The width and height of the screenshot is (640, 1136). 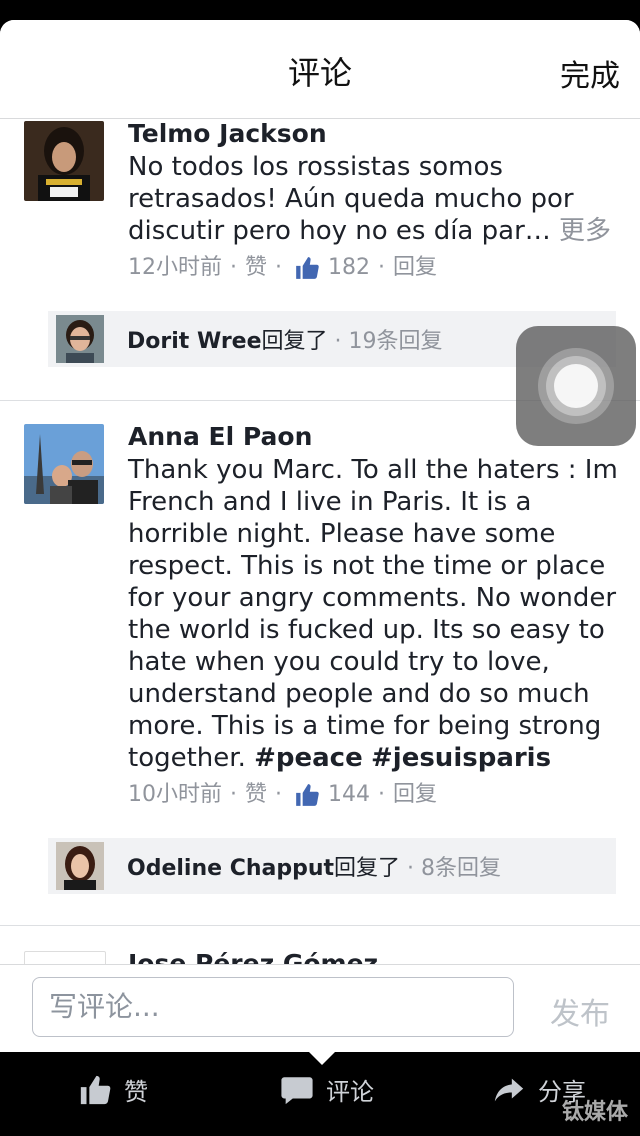 What do you see at coordinates (308, 758) in the screenshot?
I see `hashtag-link: #peace` at bounding box center [308, 758].